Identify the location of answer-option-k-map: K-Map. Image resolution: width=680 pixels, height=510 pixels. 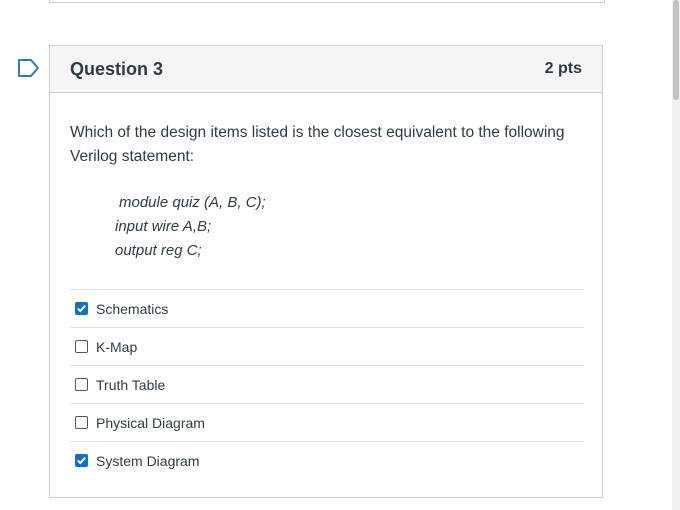
(327, 346).